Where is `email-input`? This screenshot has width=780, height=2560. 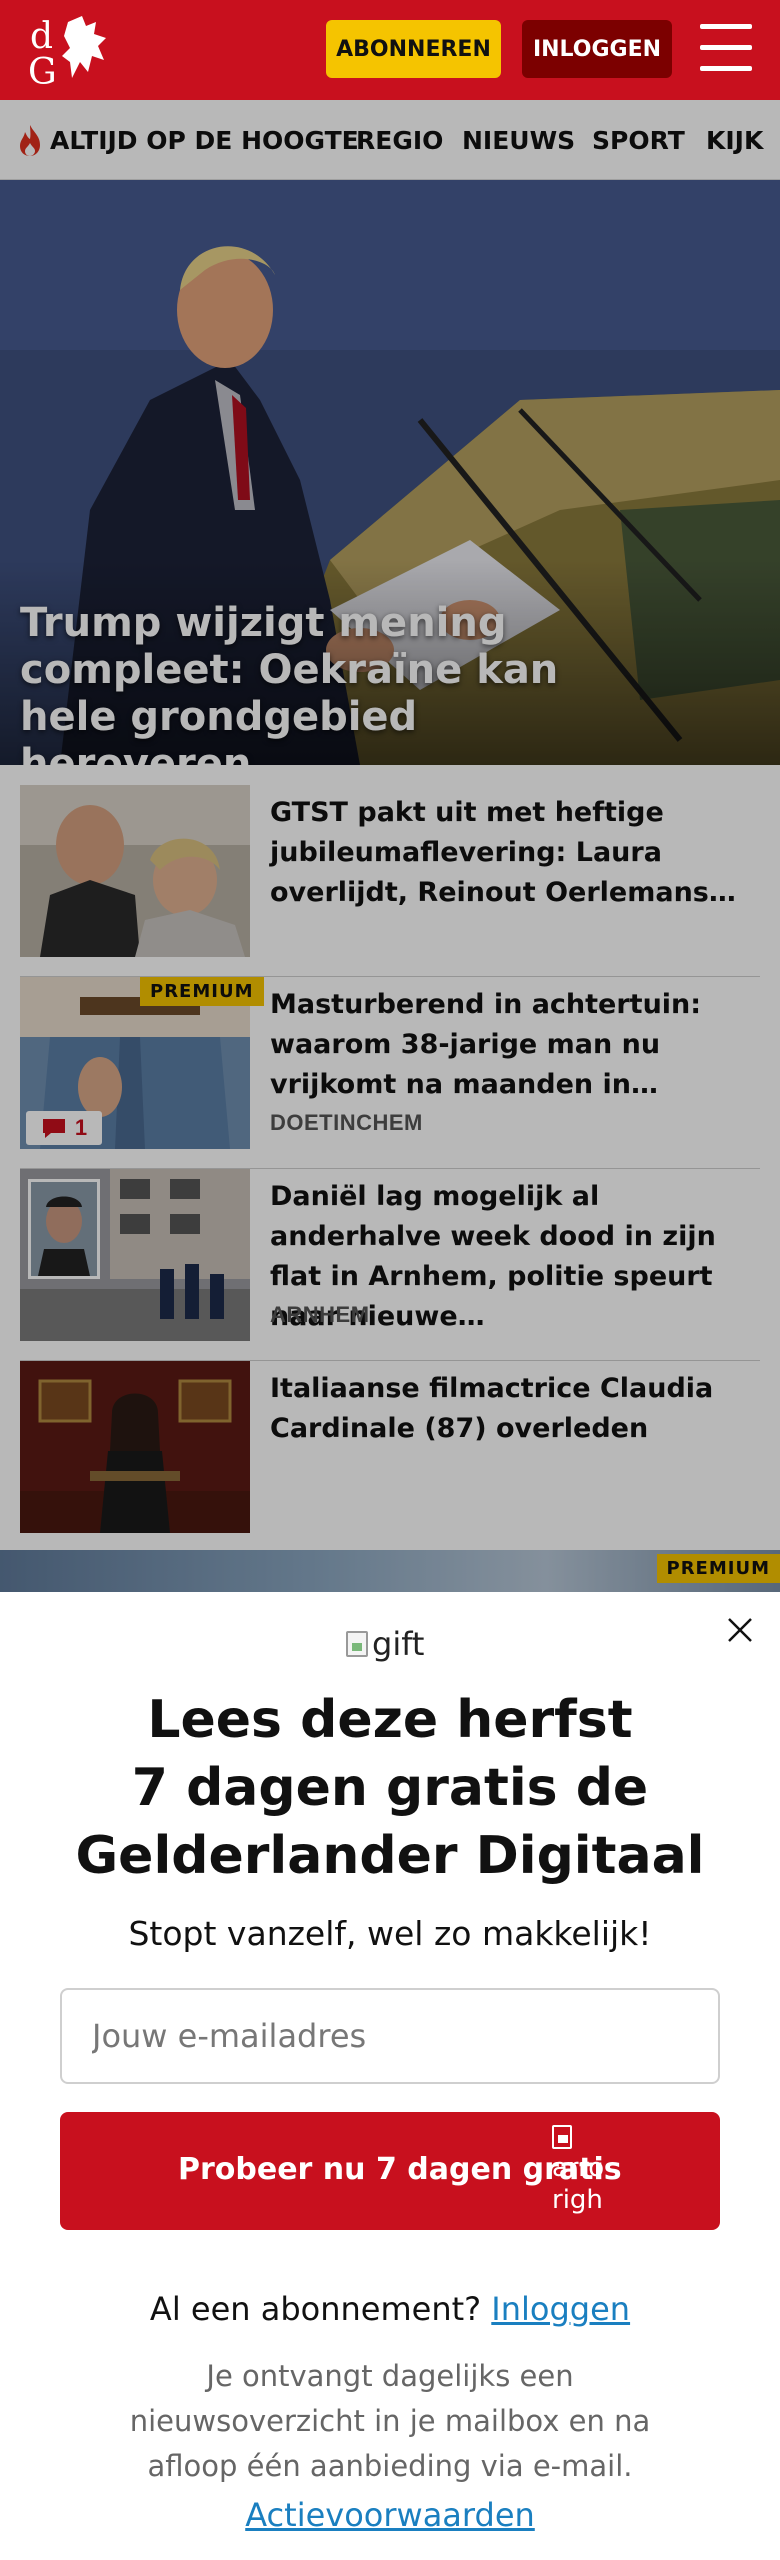
email-input is located at coordinates (390, 2036).